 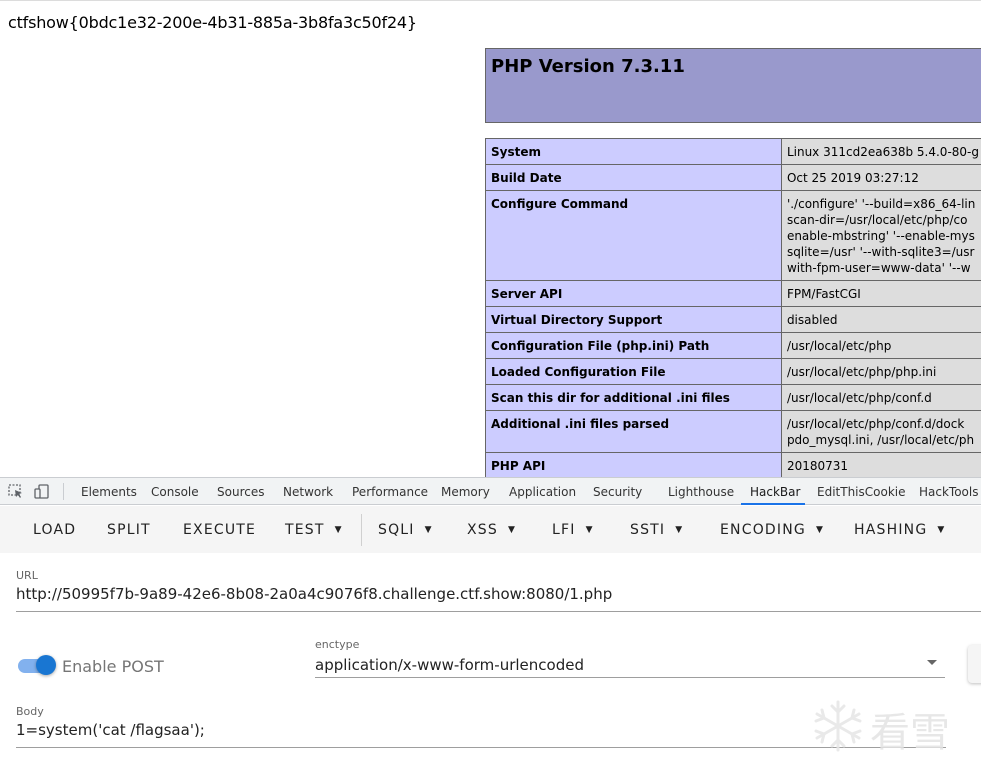 What do you see at coordinates (16, 491) in the screenshot?
I see `inspect-element-icon` at bounding box center [16, 491].